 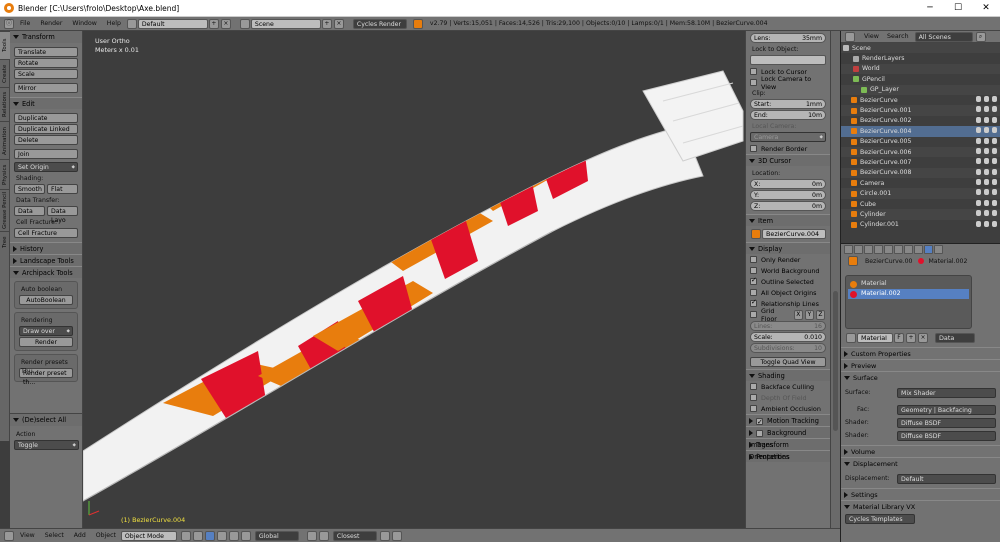 I want to click on shader2-select: Diffuse BSDF, so click(x=946, y=435).